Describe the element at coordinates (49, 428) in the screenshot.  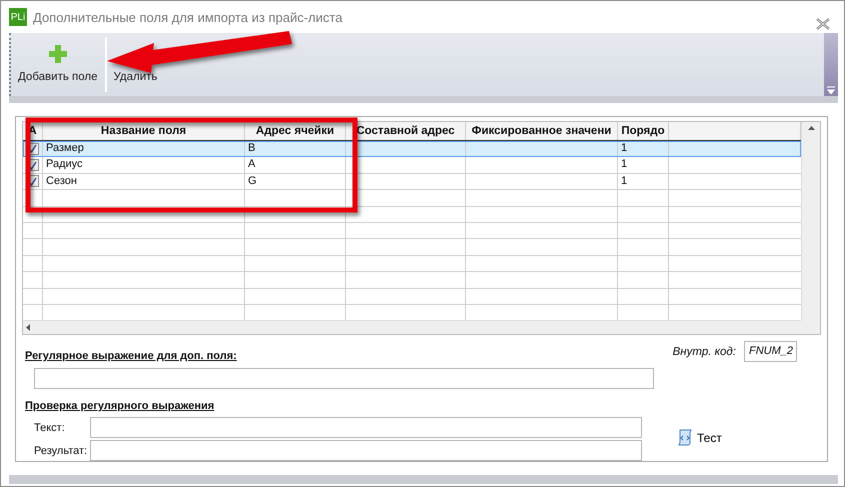
I see `field-label: Текст:` at that location.